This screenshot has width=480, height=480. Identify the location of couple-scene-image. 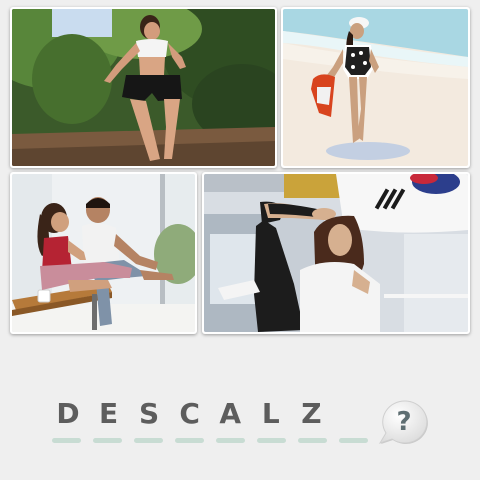
(103, 253).